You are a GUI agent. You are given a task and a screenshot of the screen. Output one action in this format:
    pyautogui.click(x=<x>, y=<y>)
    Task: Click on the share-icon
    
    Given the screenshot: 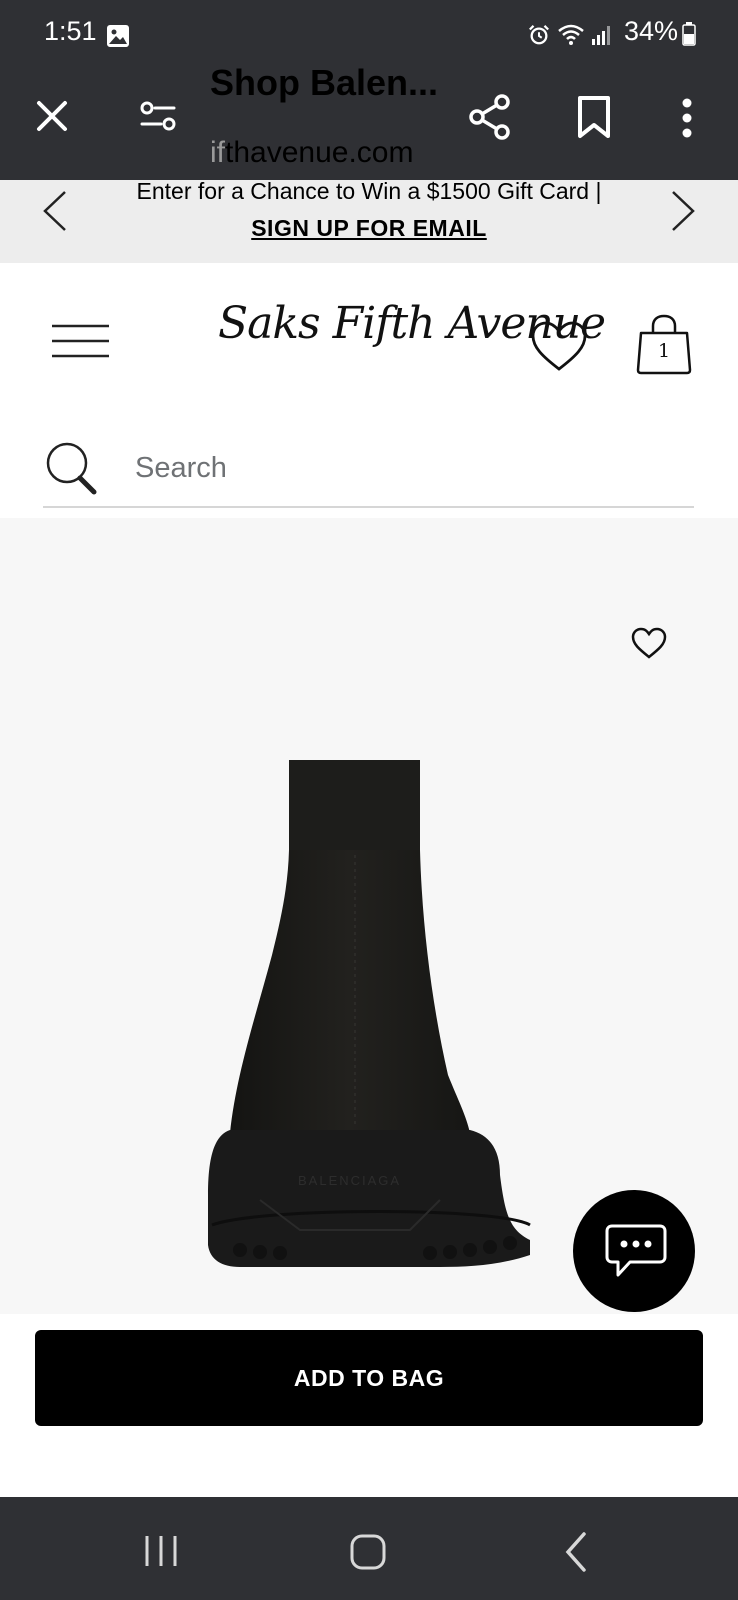 What is the action you would take?
    pyautogui.click(x=490, y=117)
    